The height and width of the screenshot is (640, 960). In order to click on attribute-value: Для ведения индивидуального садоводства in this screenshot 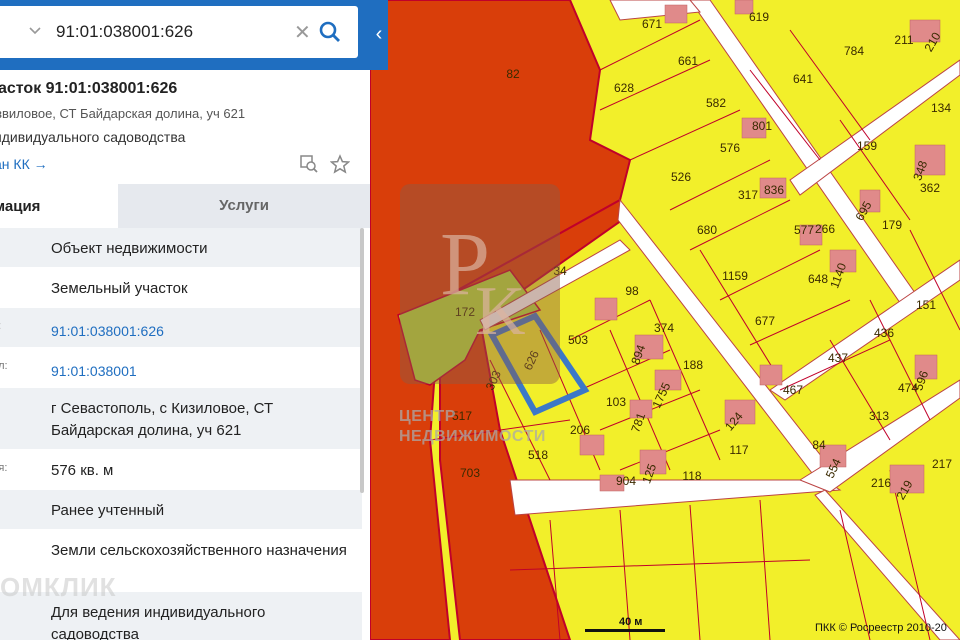, I will do `click(158, 622)`.